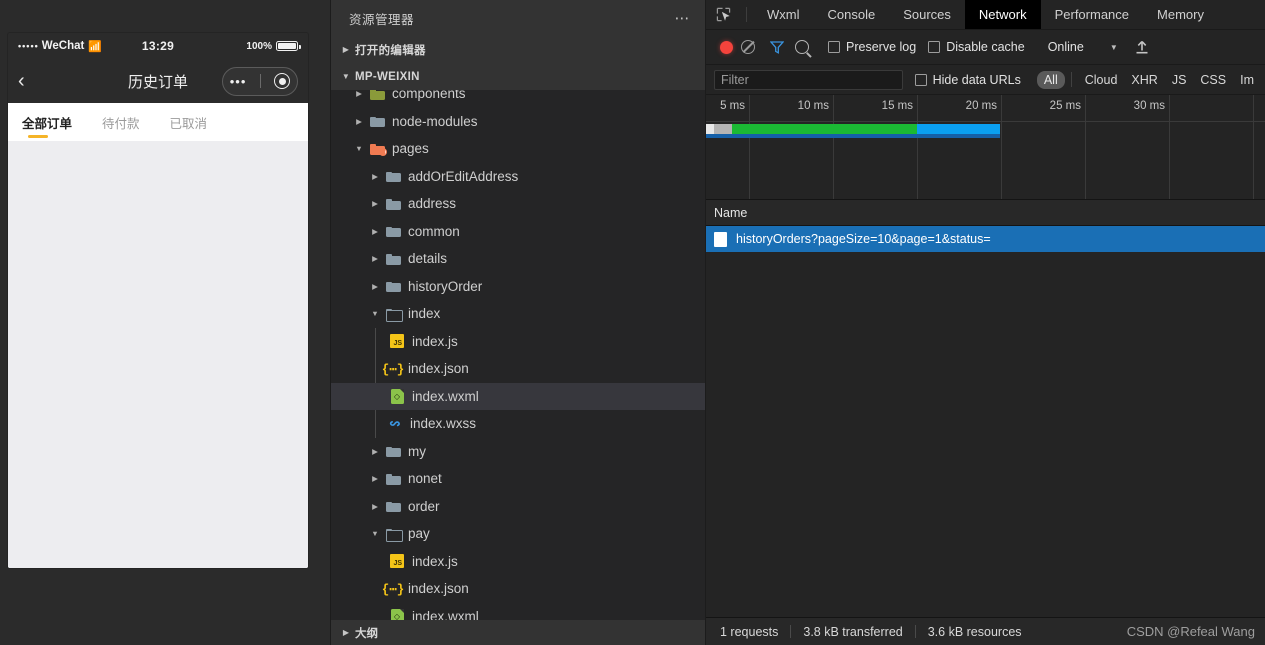  I want to click on folder-pages-icon, so click(377, 149).